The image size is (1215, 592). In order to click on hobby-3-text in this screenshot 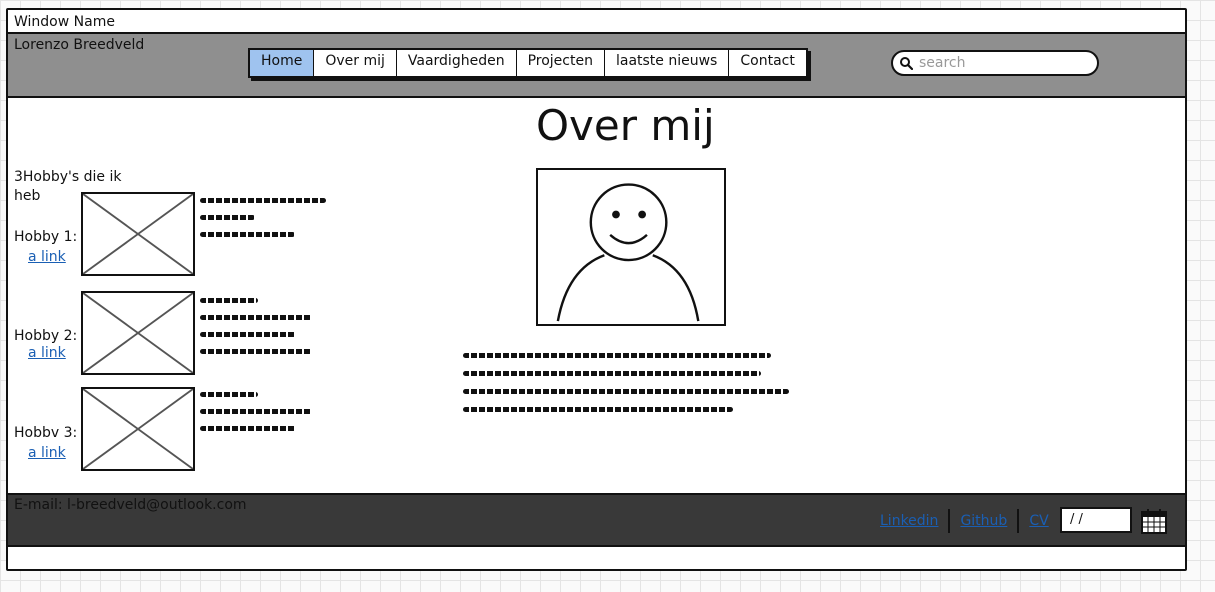, I will do `click(256, 417)`.